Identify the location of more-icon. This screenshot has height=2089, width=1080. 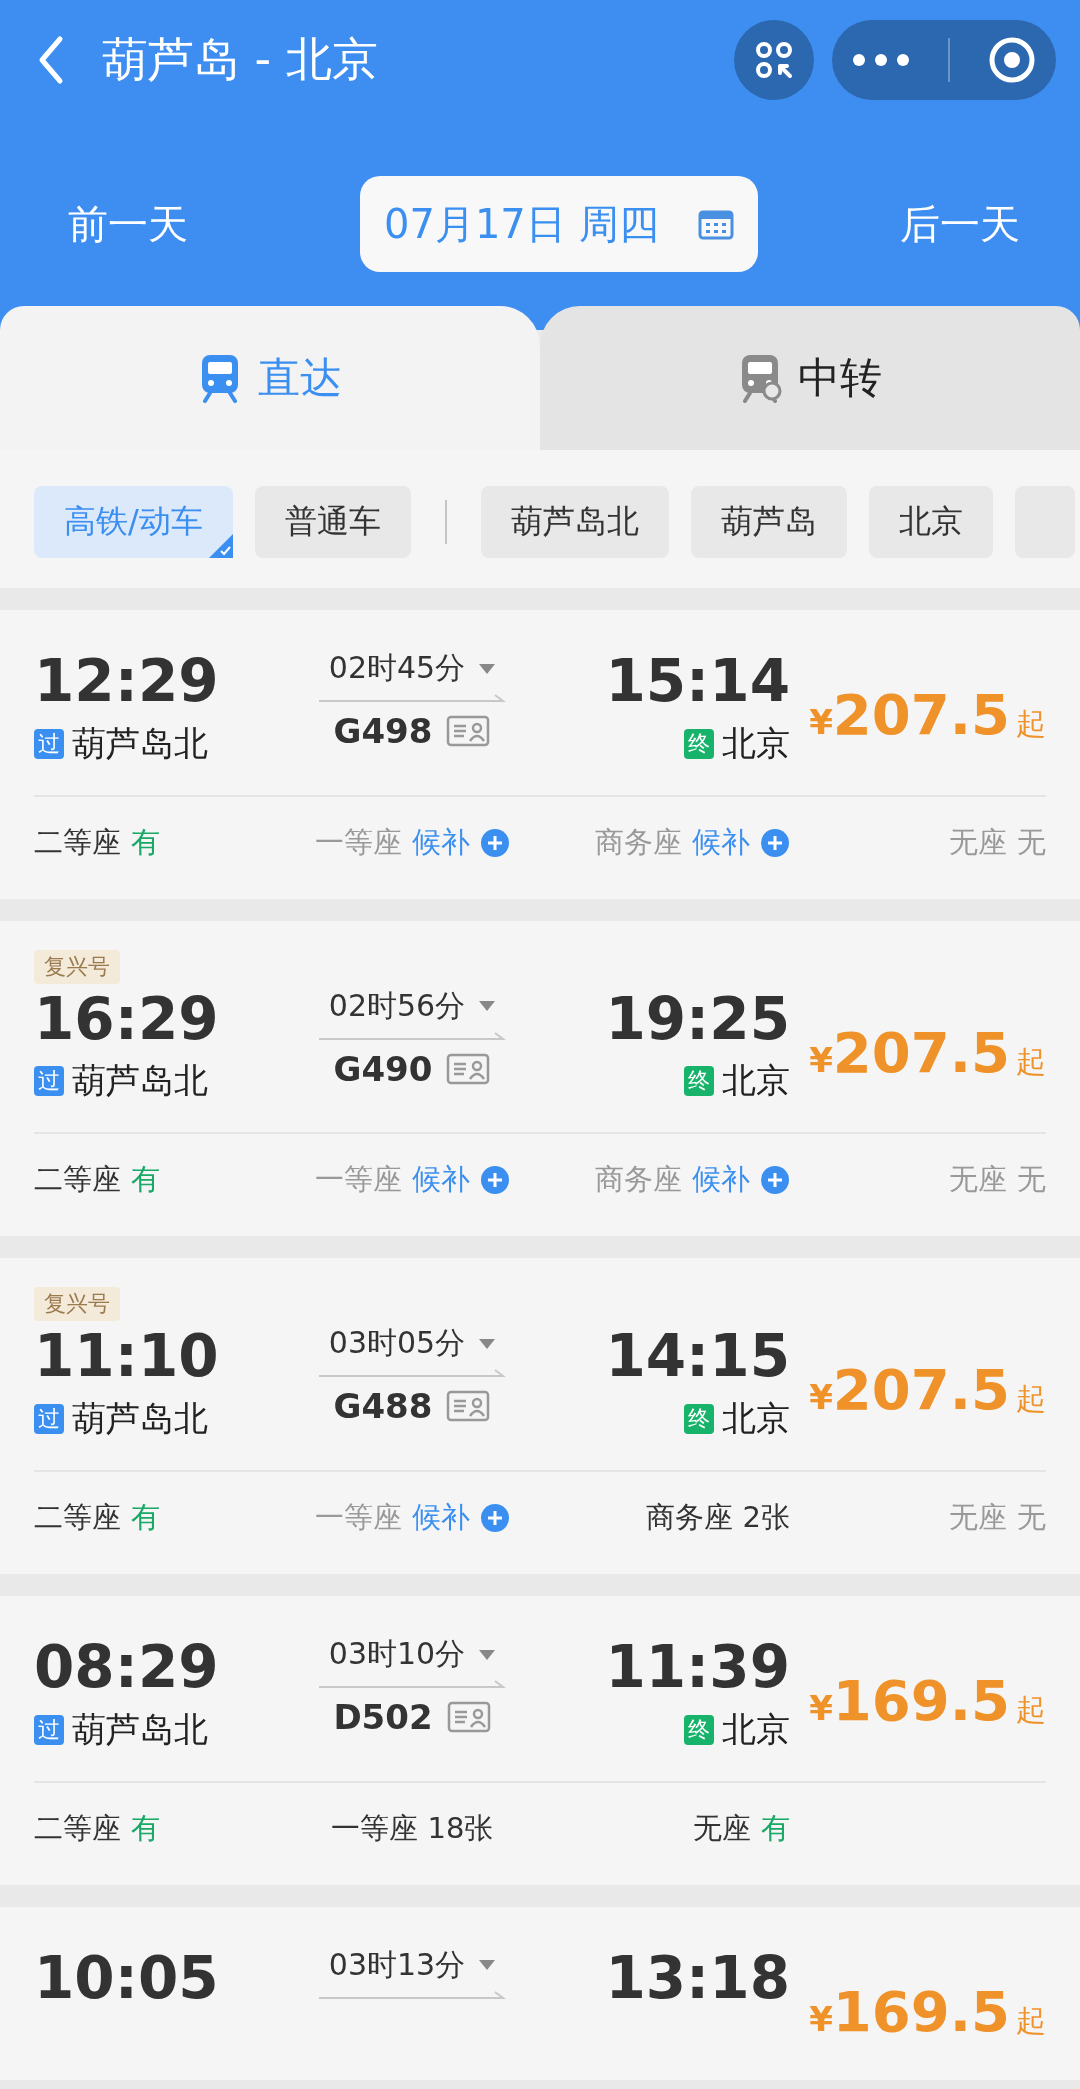
(880, 60).